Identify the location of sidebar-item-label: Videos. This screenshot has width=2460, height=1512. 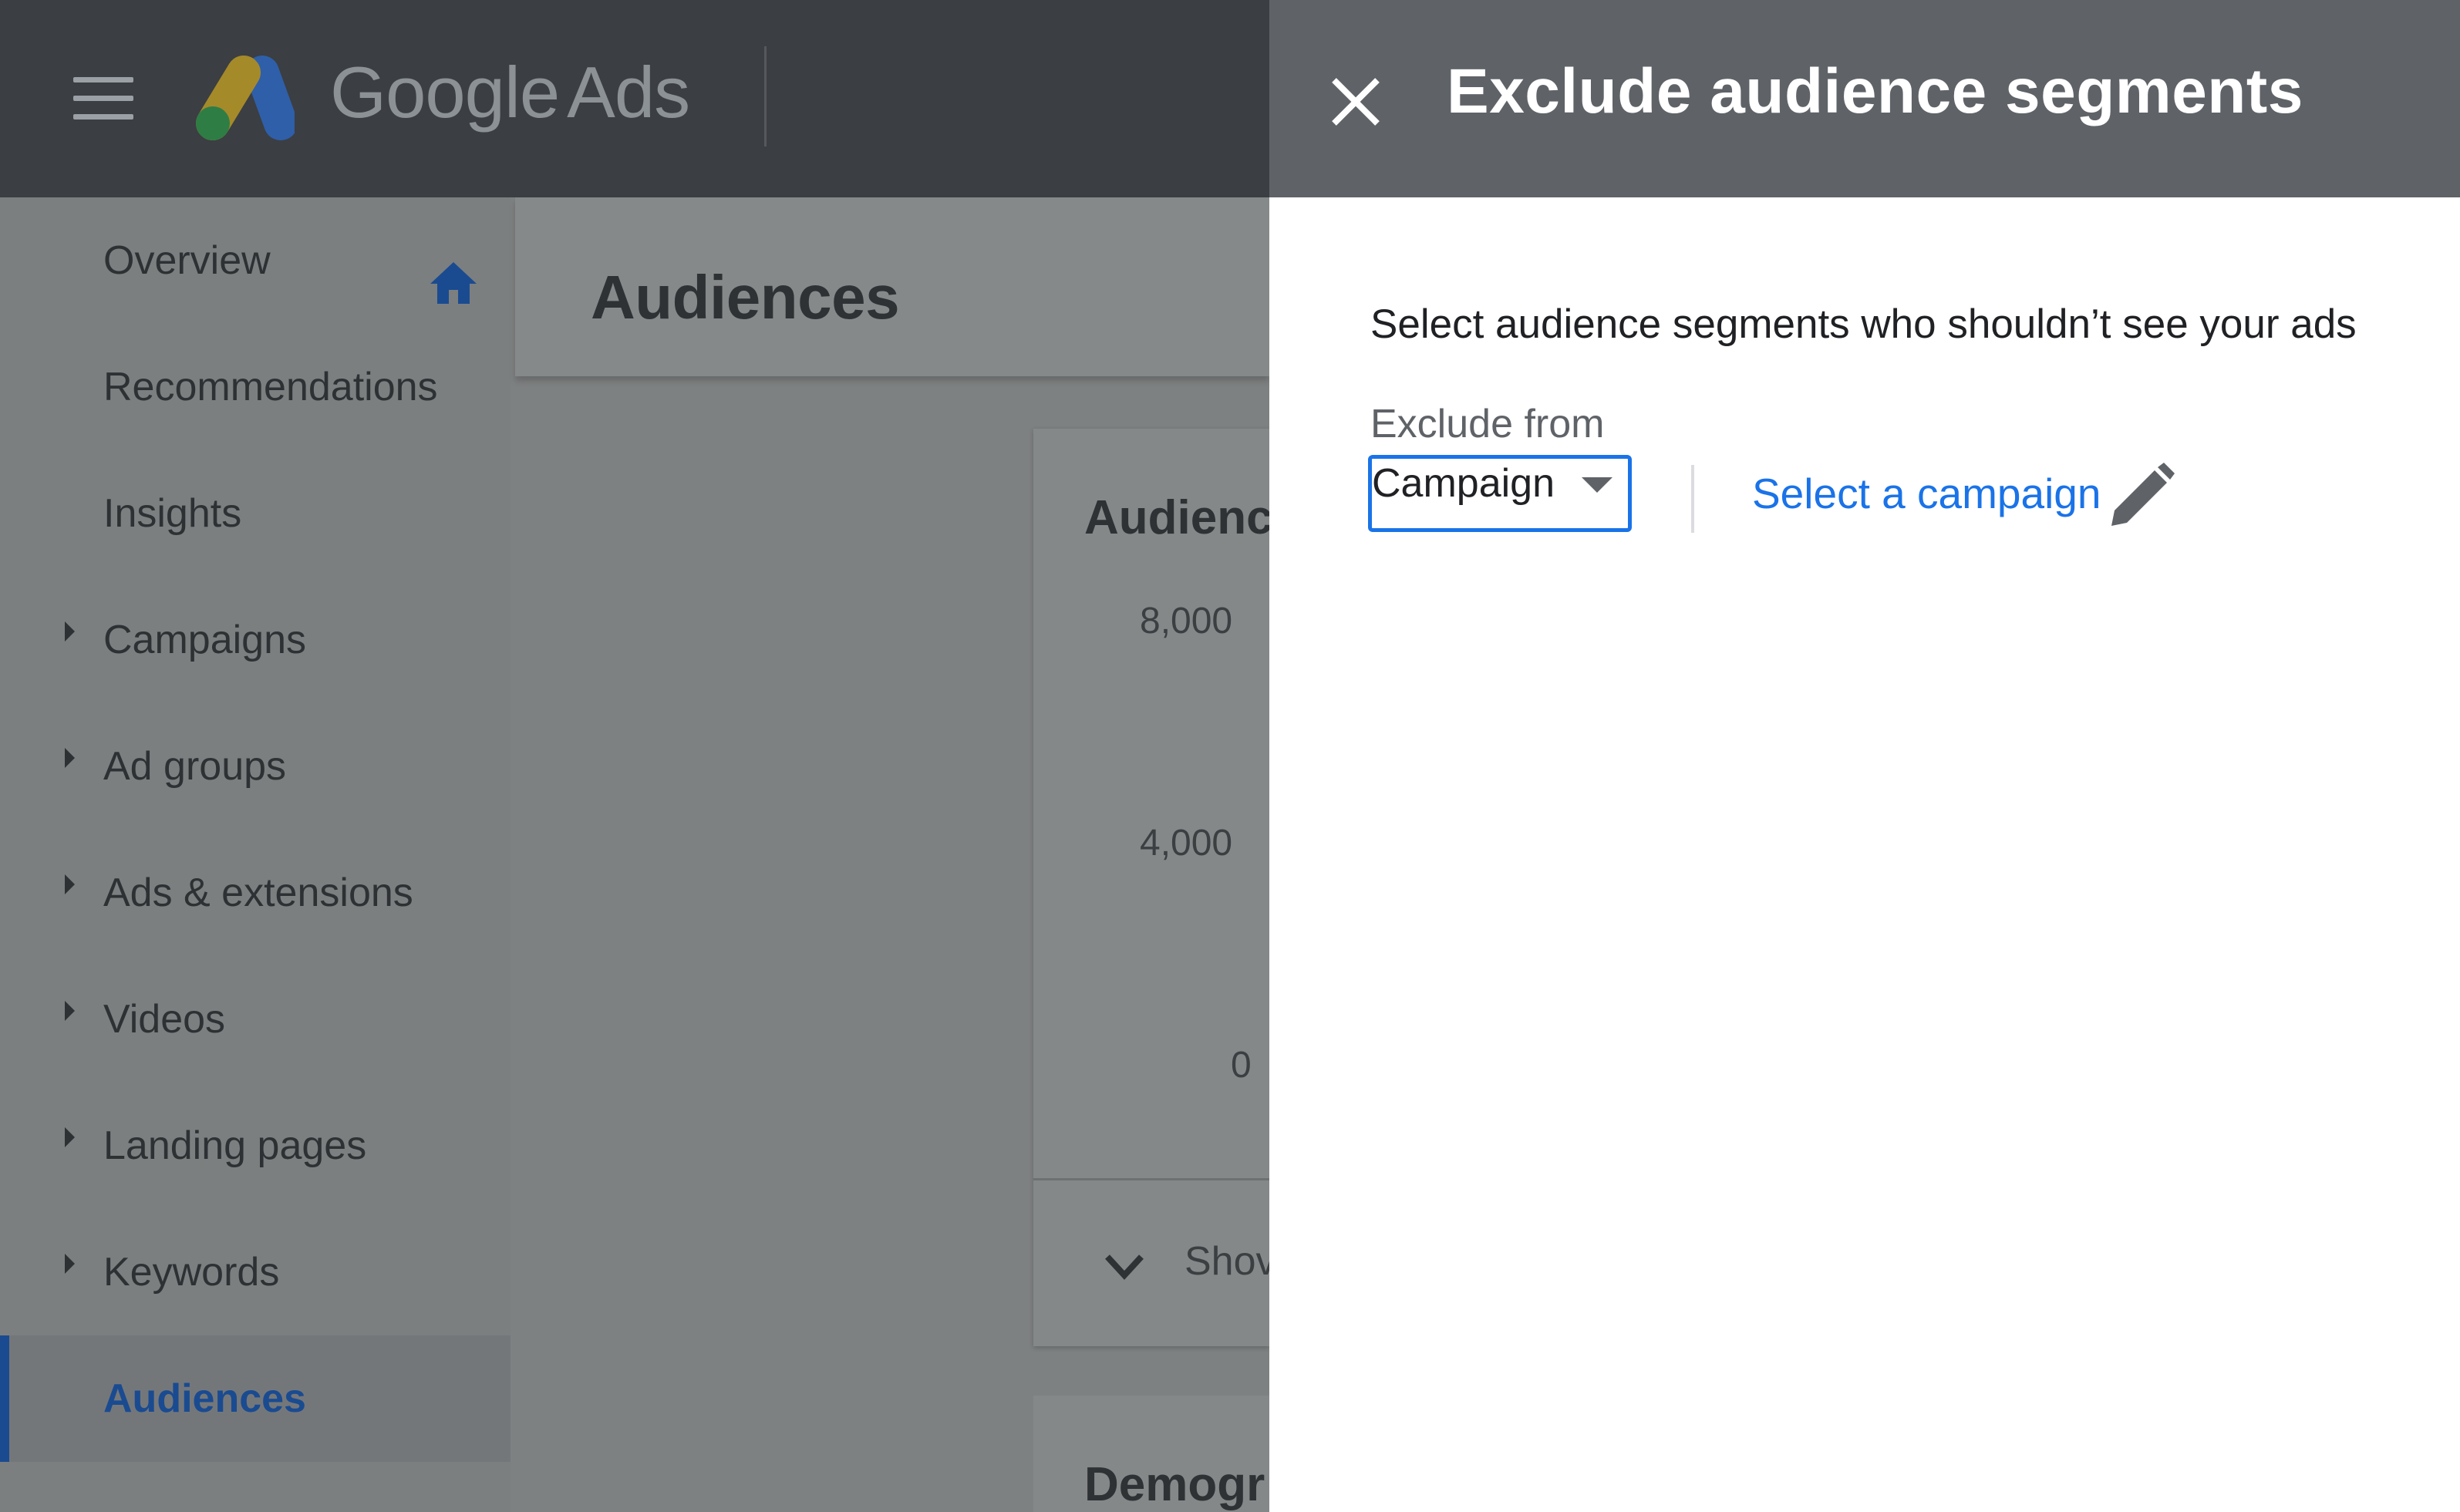
(164, 1019).